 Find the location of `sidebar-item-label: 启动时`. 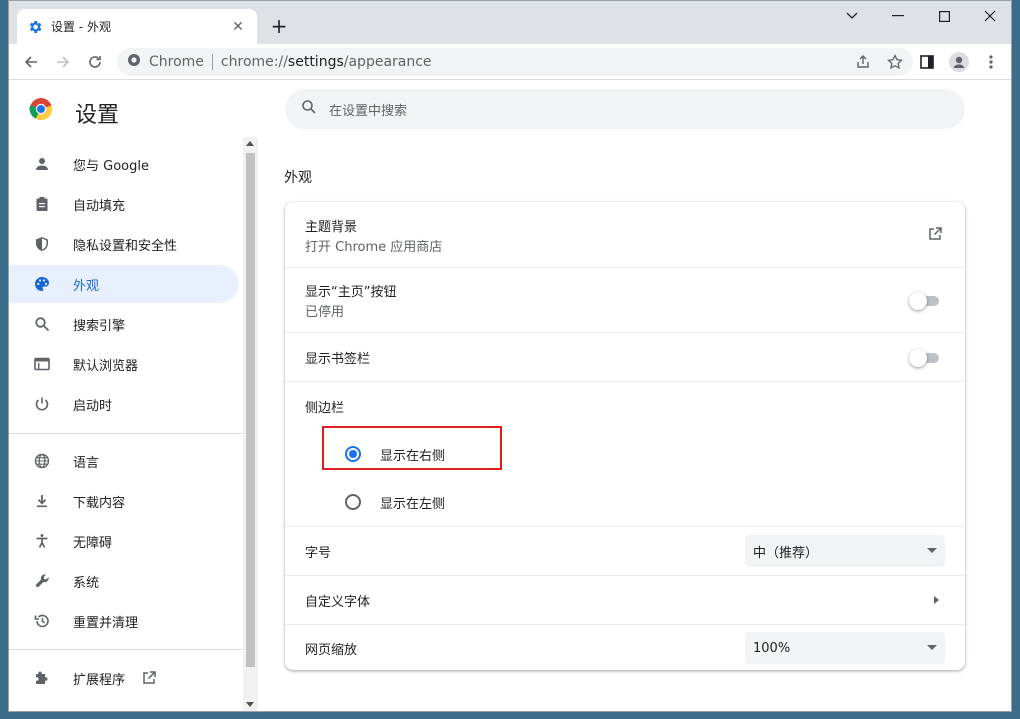

sidebar-item-label: 启动时 is located at coordinates (93, 406).